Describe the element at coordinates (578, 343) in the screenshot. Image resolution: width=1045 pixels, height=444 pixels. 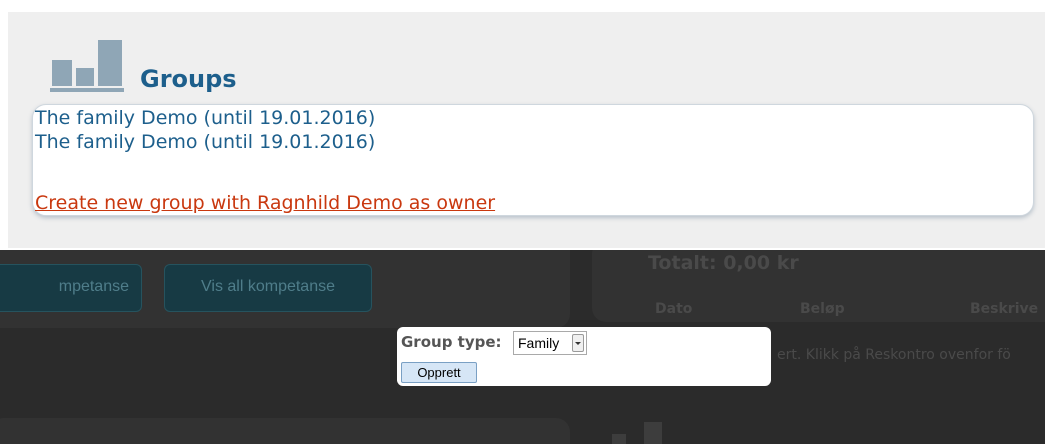
I see `chevron-down-icon` at that location.